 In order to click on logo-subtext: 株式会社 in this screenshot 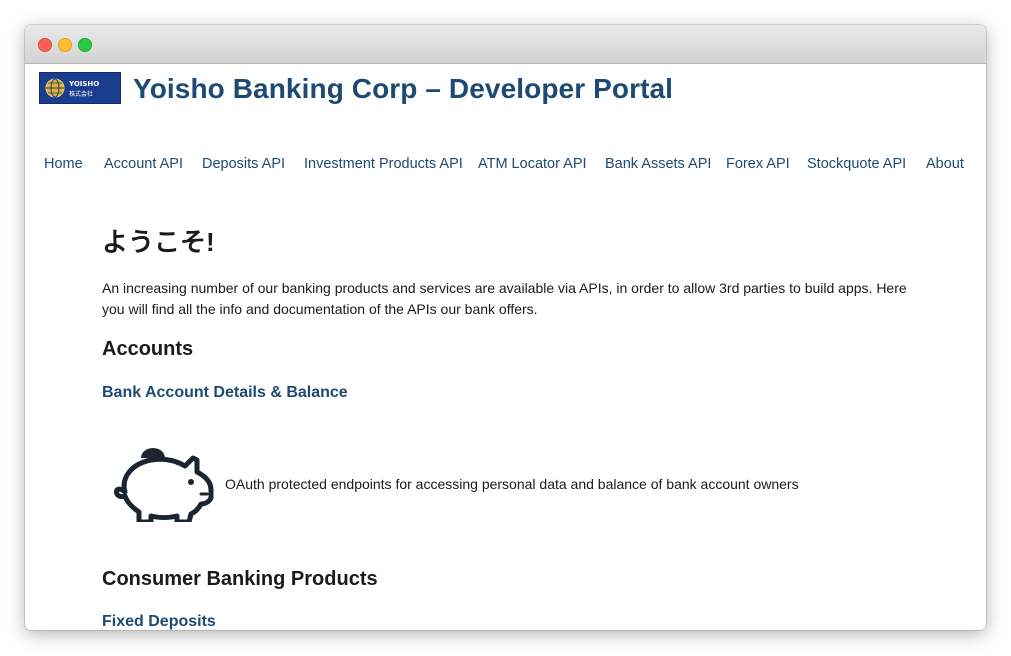, I will do `click(81, 94)`.